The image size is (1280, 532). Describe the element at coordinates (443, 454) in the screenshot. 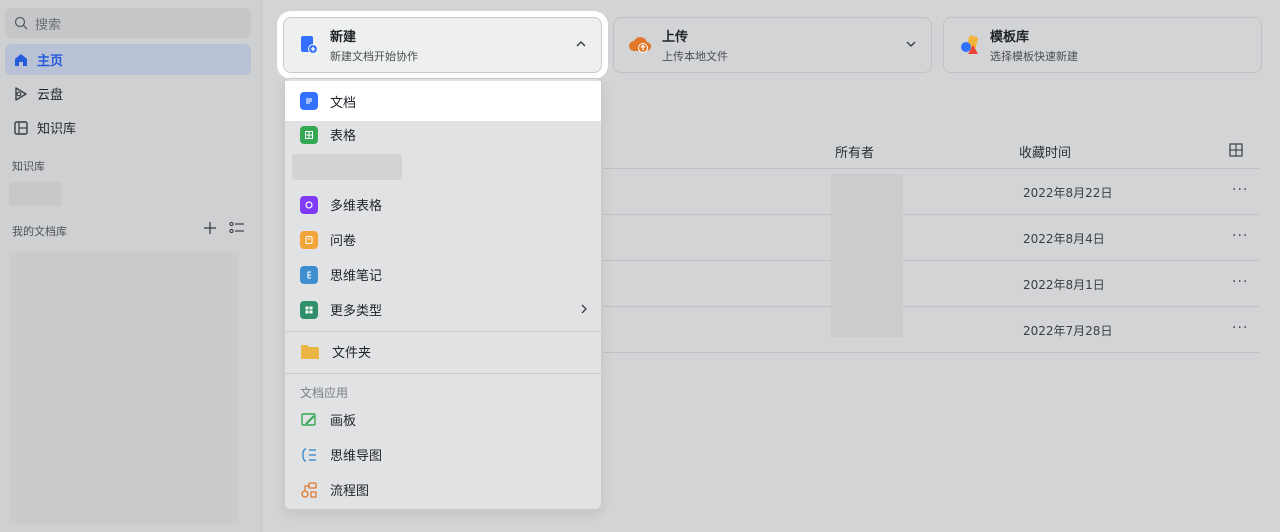

I see `menu-item-mindmap: 思维导图` at that location.